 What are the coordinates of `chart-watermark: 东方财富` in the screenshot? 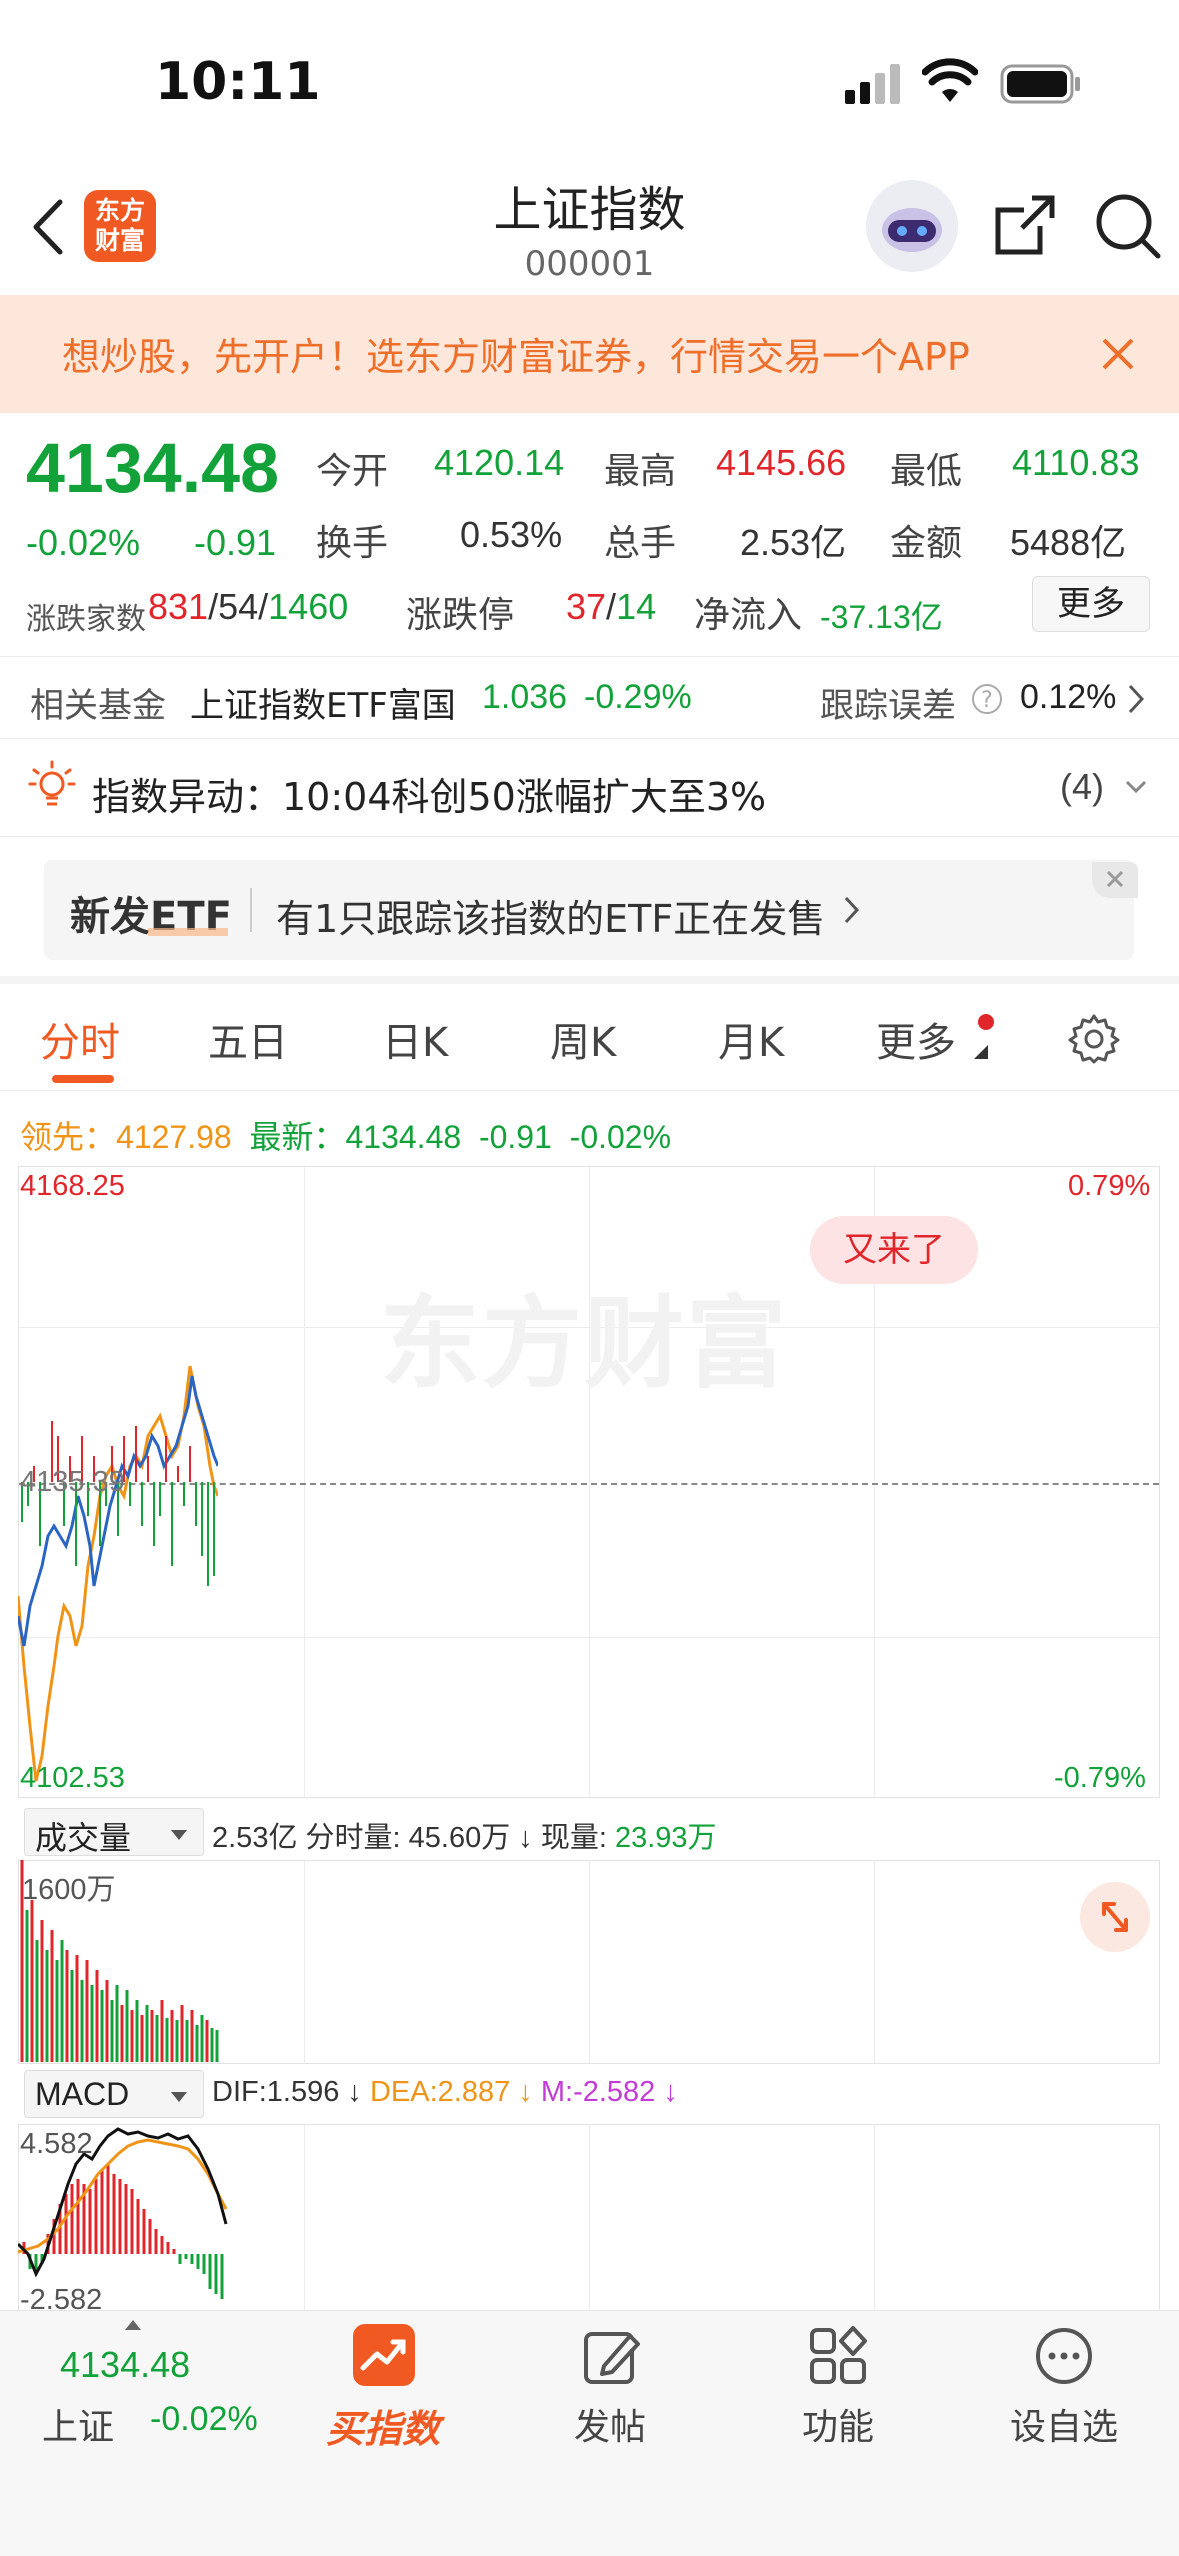 It's located at (584, 1343).